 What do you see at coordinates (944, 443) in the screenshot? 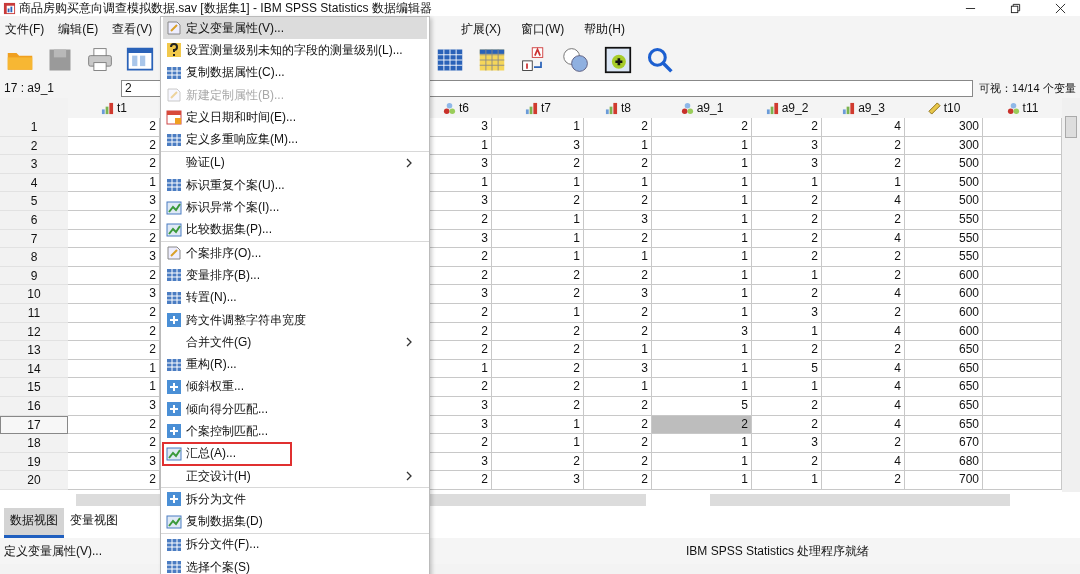
I see `table-cell: 670` at bounding box center [944, 443].